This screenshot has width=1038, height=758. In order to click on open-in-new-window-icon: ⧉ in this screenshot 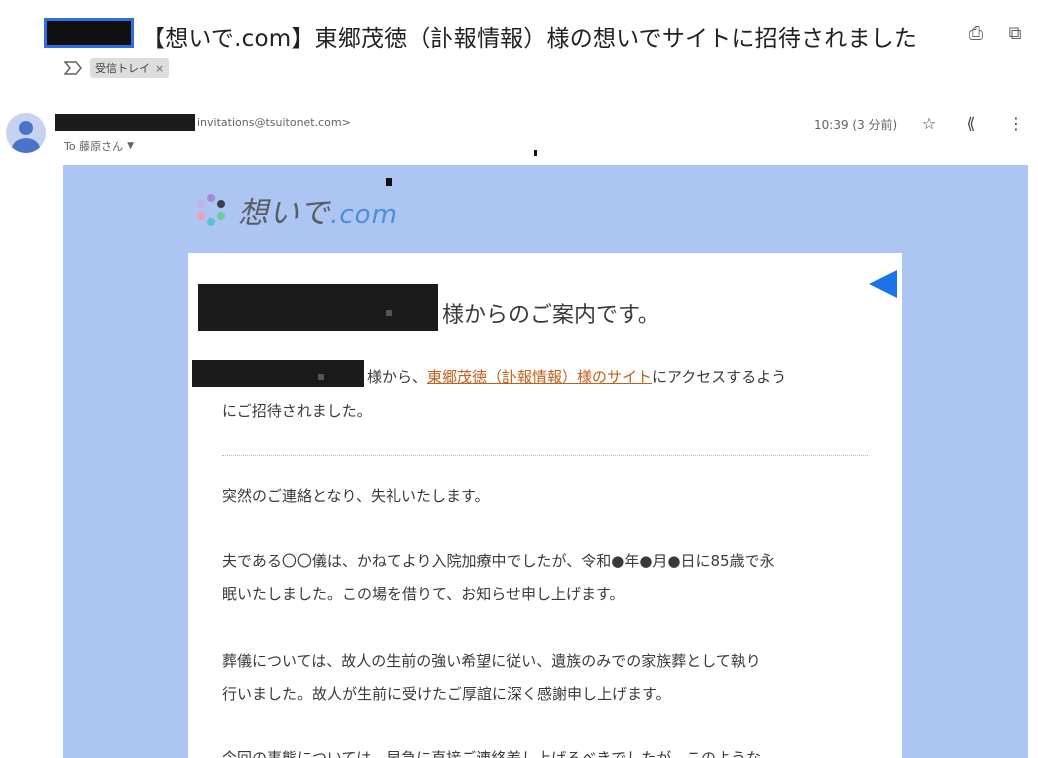, I will do `click(1015, 34)`.